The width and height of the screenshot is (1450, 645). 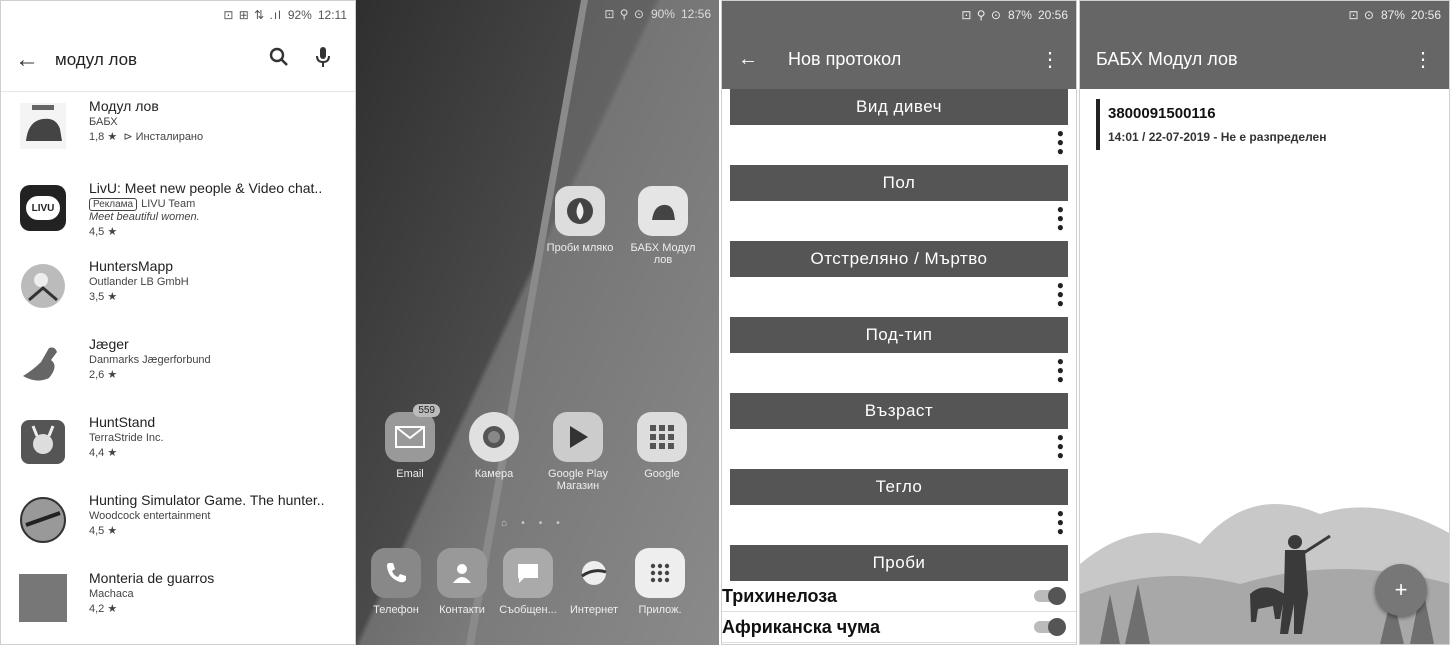 What do you see at coordinates (156, 60) in the screenshot?
I see `search-query: модул лов` at bounding box center [156, 60].